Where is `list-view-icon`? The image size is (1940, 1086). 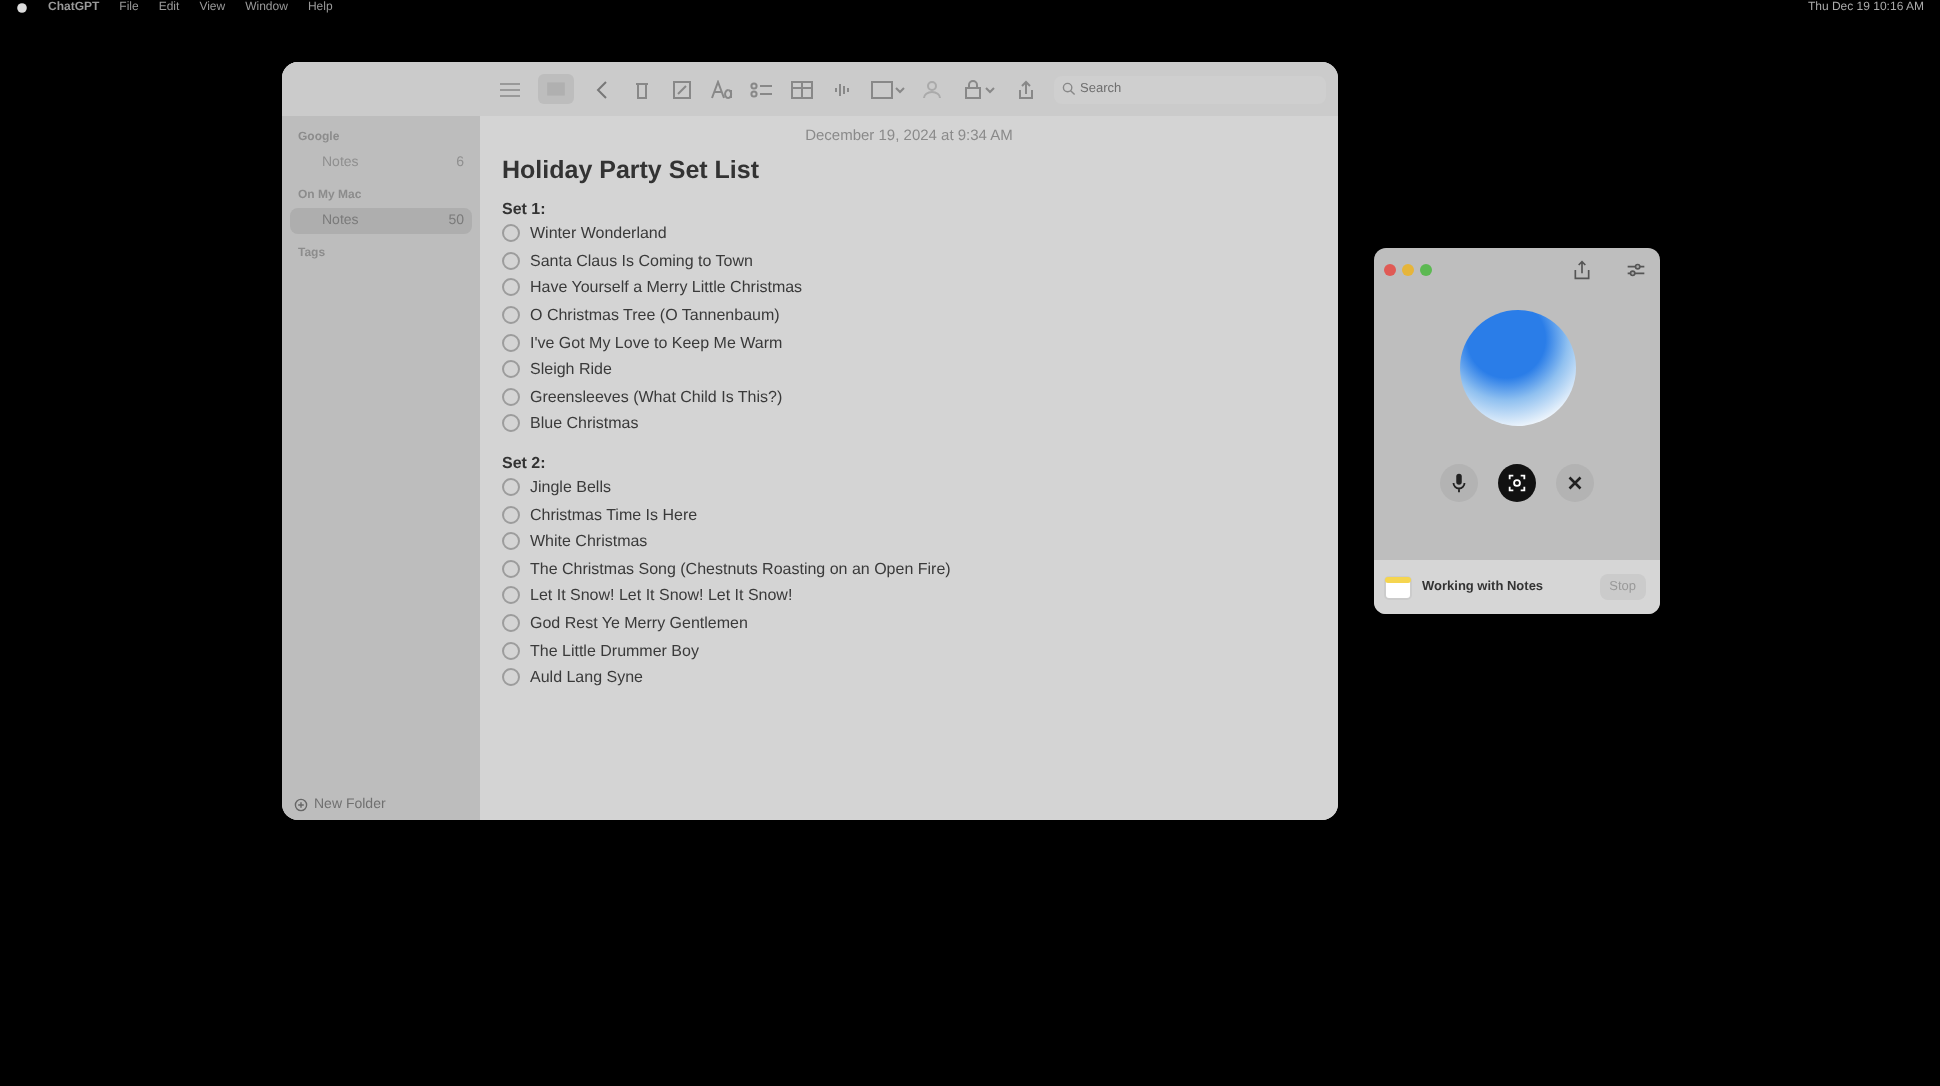 list-view-icon is located at coordinates (510, 89).